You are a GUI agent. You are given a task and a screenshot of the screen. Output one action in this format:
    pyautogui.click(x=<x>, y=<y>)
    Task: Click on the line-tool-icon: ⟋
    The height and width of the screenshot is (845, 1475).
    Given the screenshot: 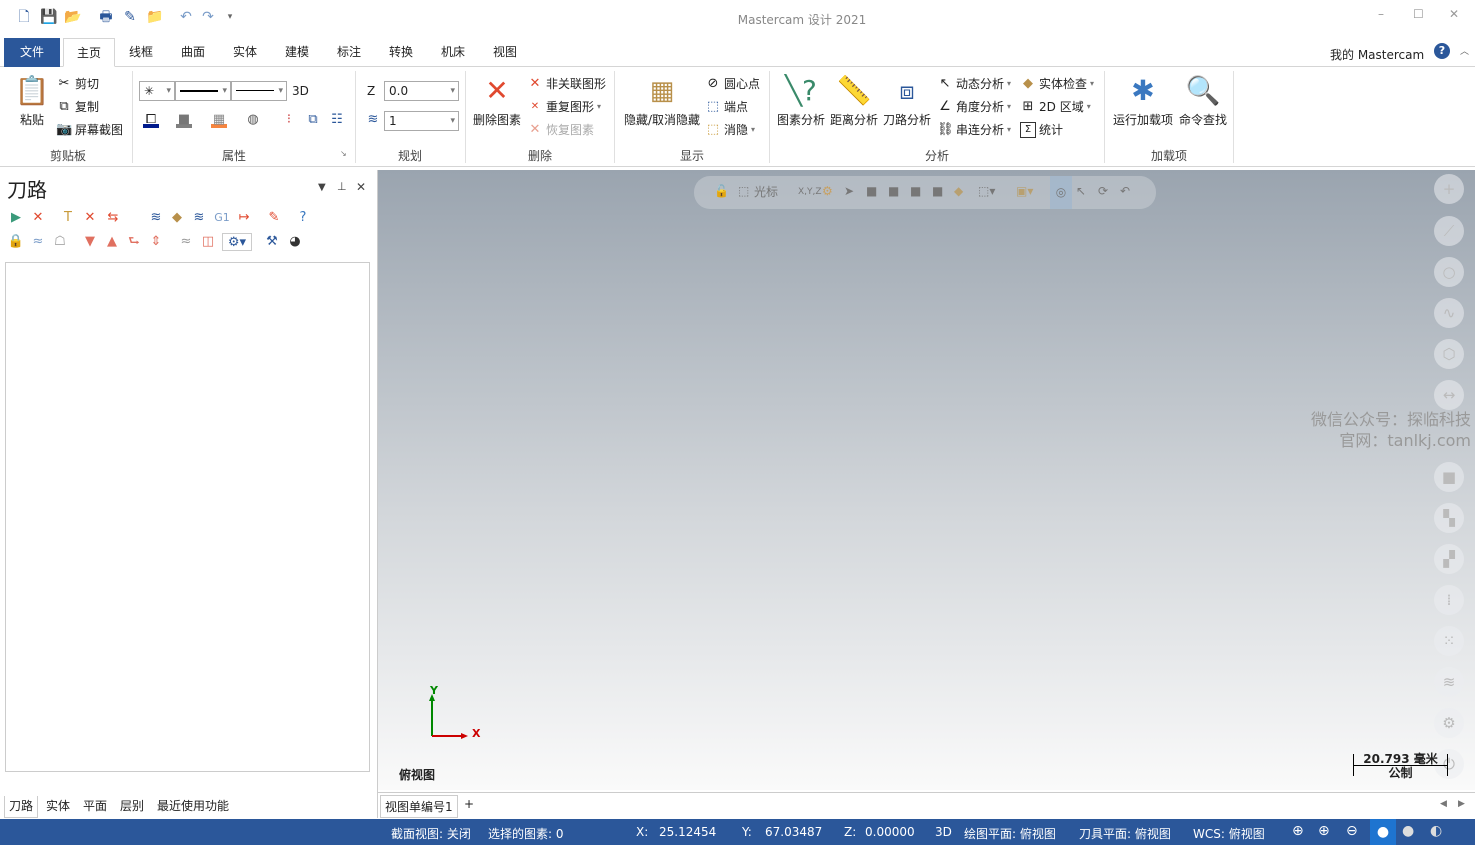 What is the action you would take?
    pyautogui.click(x=1449, y=231)
    